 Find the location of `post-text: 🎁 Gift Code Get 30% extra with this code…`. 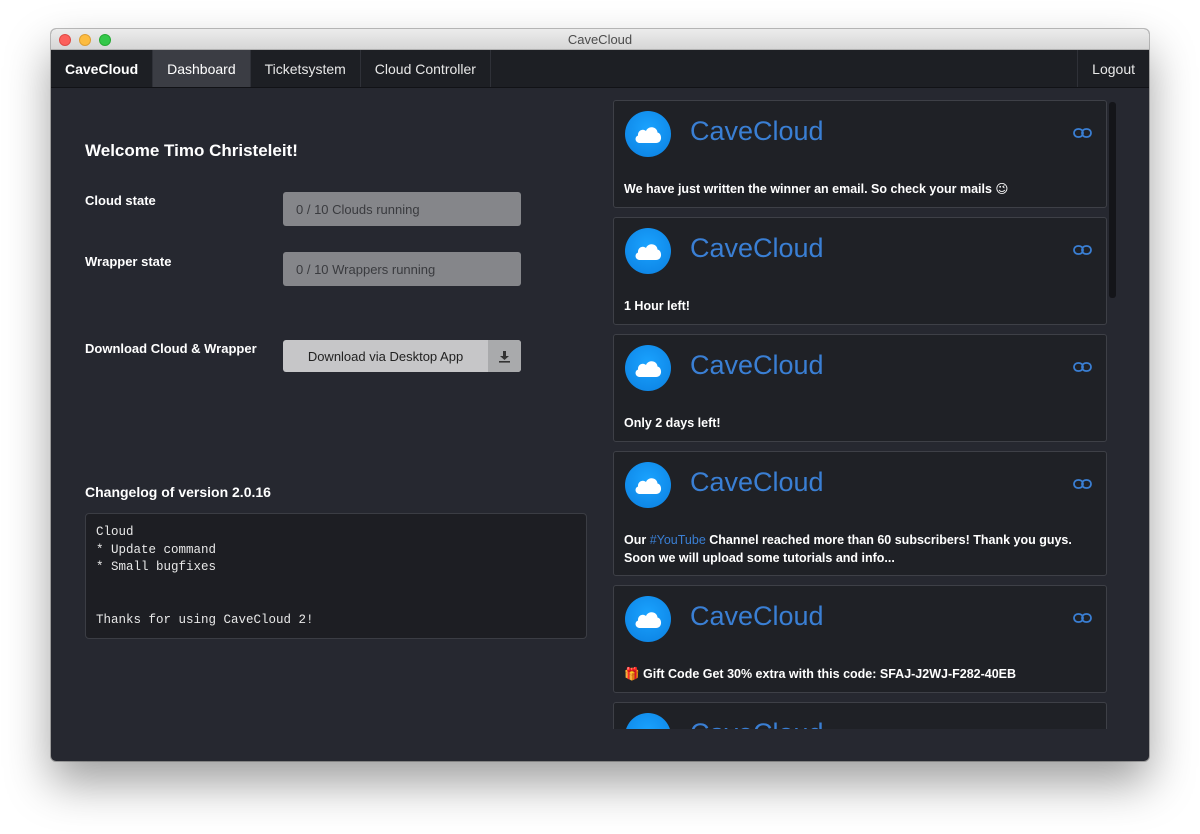

post-text: 🎁 Gift Code Get 30% extra with this code… is located at coordinates (820, 674).